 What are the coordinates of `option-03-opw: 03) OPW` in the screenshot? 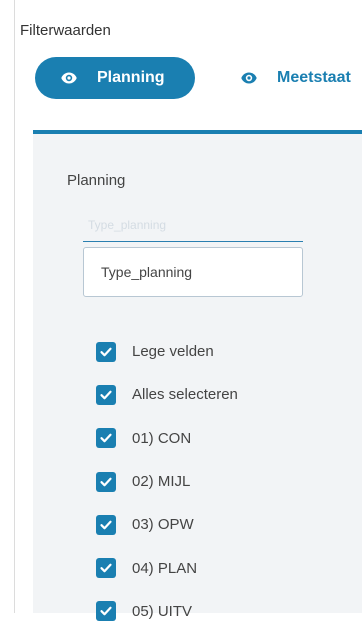 It's located at (167, 524).